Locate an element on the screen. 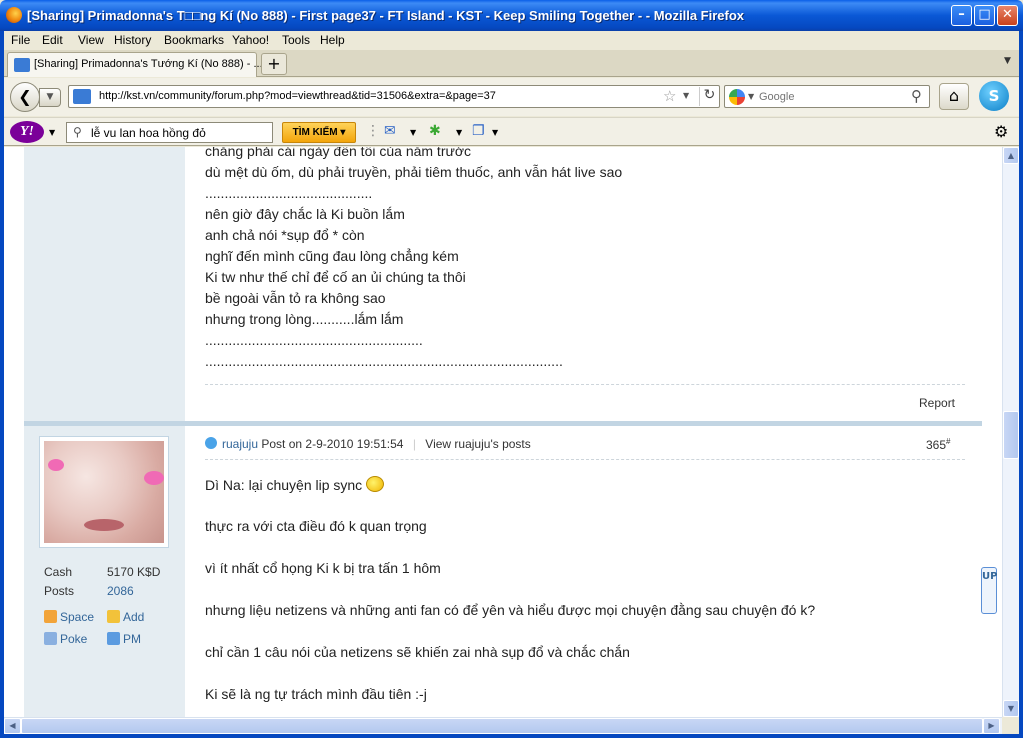  report-link: Report is located at coordinates (937, 403).